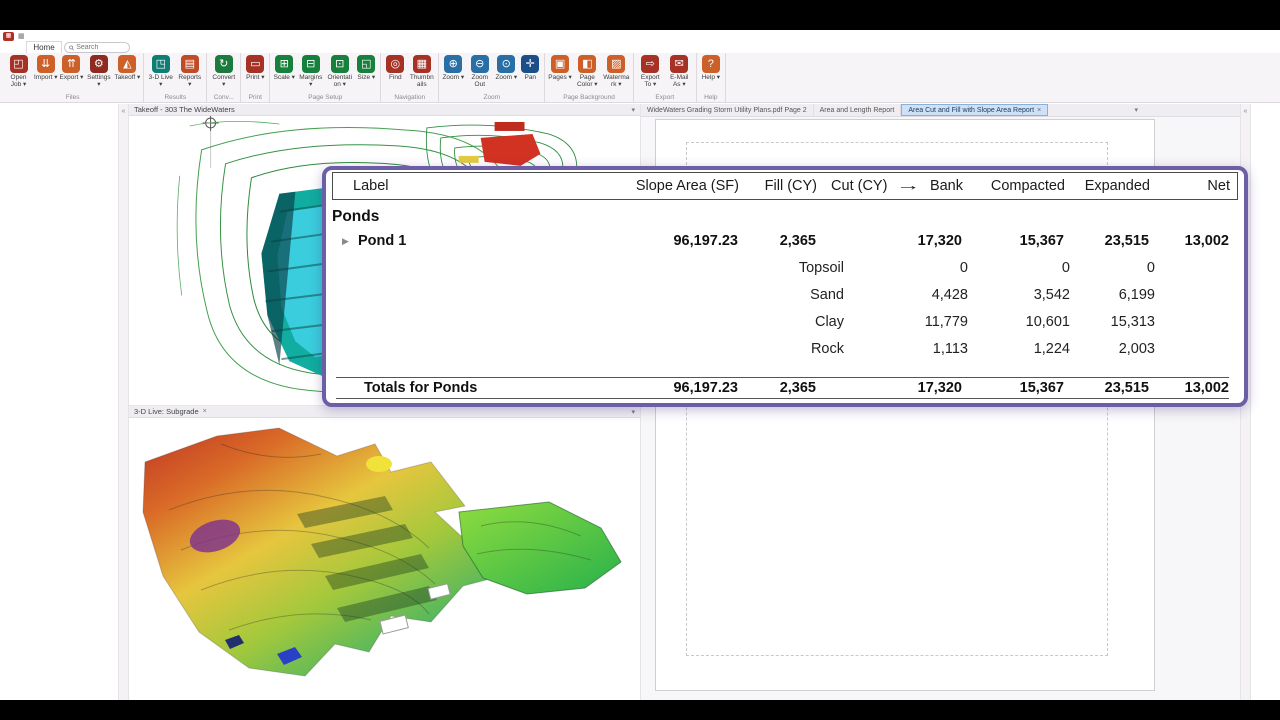 This screenshot has height=720, width=1280. Describe the element at coordinates (311, 81) in the screenshot. I see `ribbon-button-label: Margins ▾` at that location.